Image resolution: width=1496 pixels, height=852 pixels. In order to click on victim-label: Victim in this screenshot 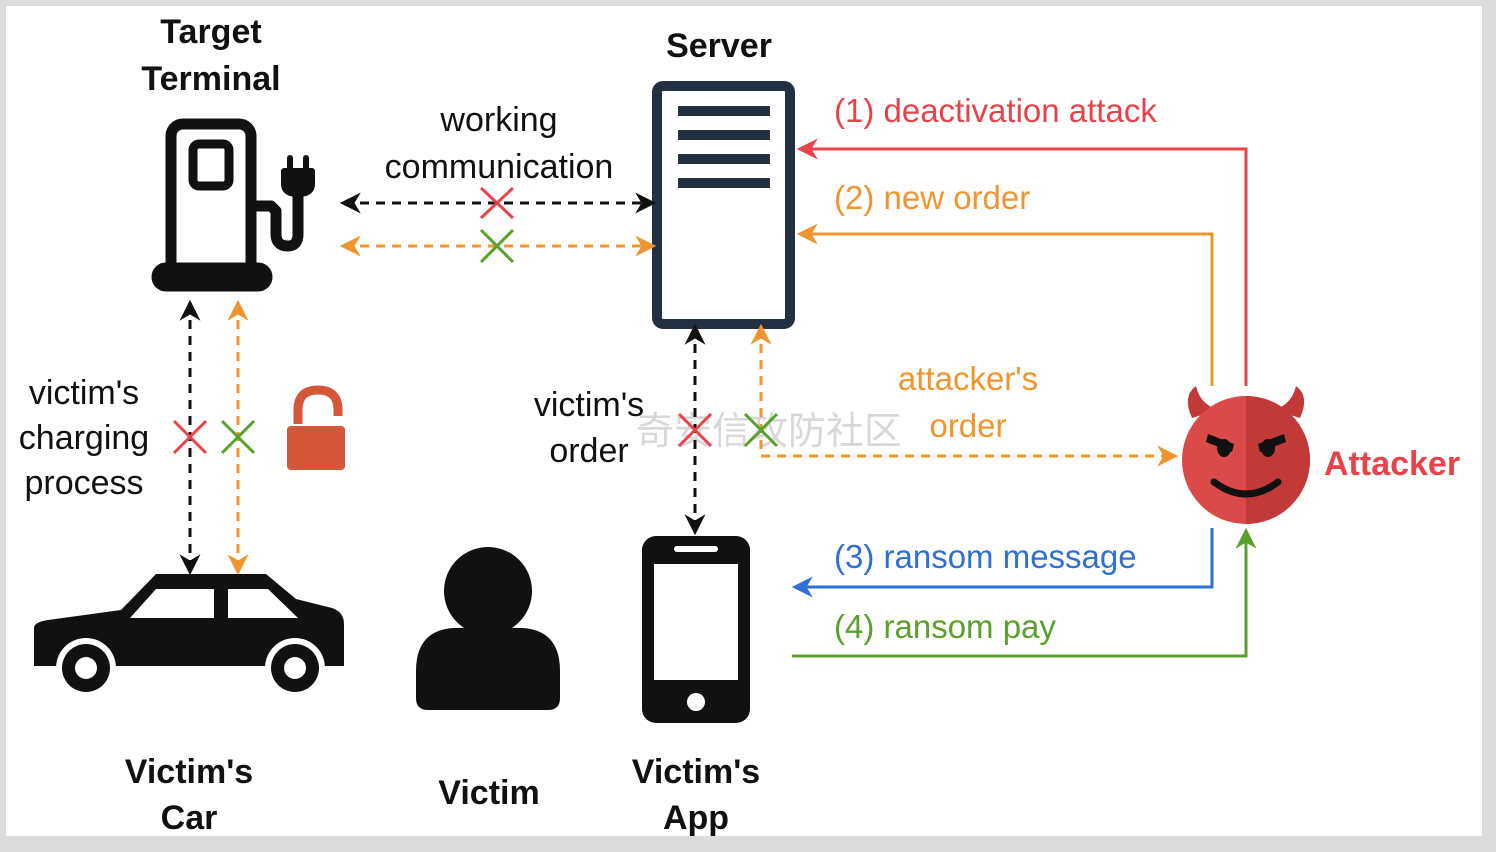, I will do `click(488, 793)`.